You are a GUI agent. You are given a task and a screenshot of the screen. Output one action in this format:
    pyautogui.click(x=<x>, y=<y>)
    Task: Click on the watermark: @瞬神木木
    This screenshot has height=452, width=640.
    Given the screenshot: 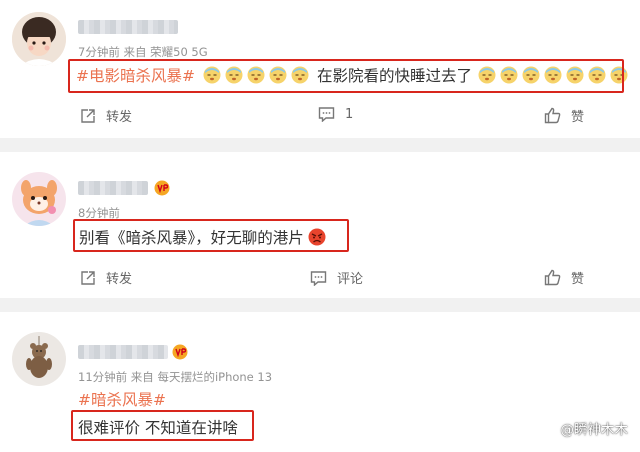 What is the action you would take?
    pyautogui.click(x=585, y=428)
    